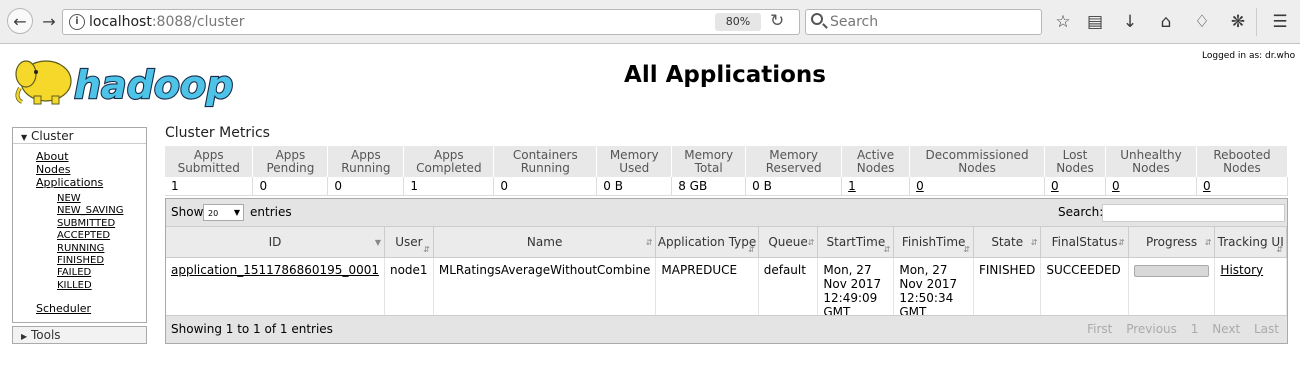 The image size is (1300, 391). What do you see at coordinates (409, 242) in the screenshot?
I see `column-header-user: User ⇵` at bounding box center [409, 242].